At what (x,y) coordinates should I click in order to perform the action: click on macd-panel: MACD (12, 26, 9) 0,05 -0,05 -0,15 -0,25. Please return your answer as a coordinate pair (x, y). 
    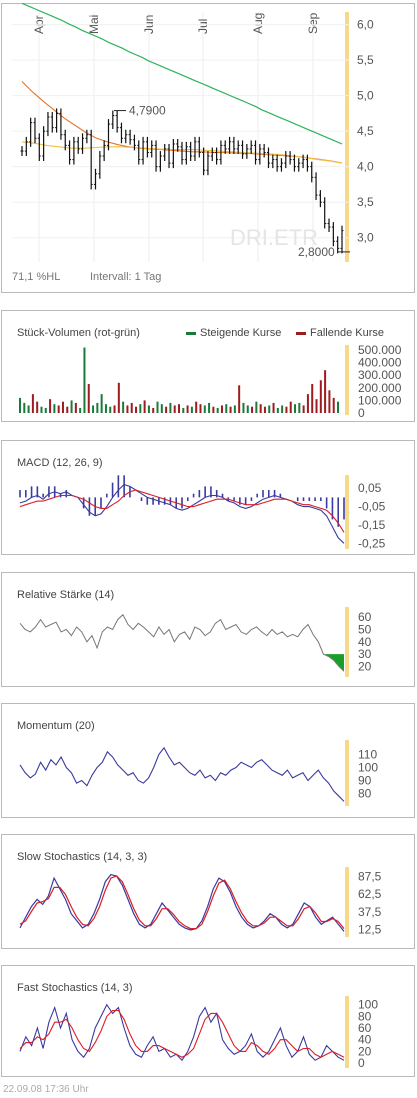
    Looking at the image, I should click on (208, 497).